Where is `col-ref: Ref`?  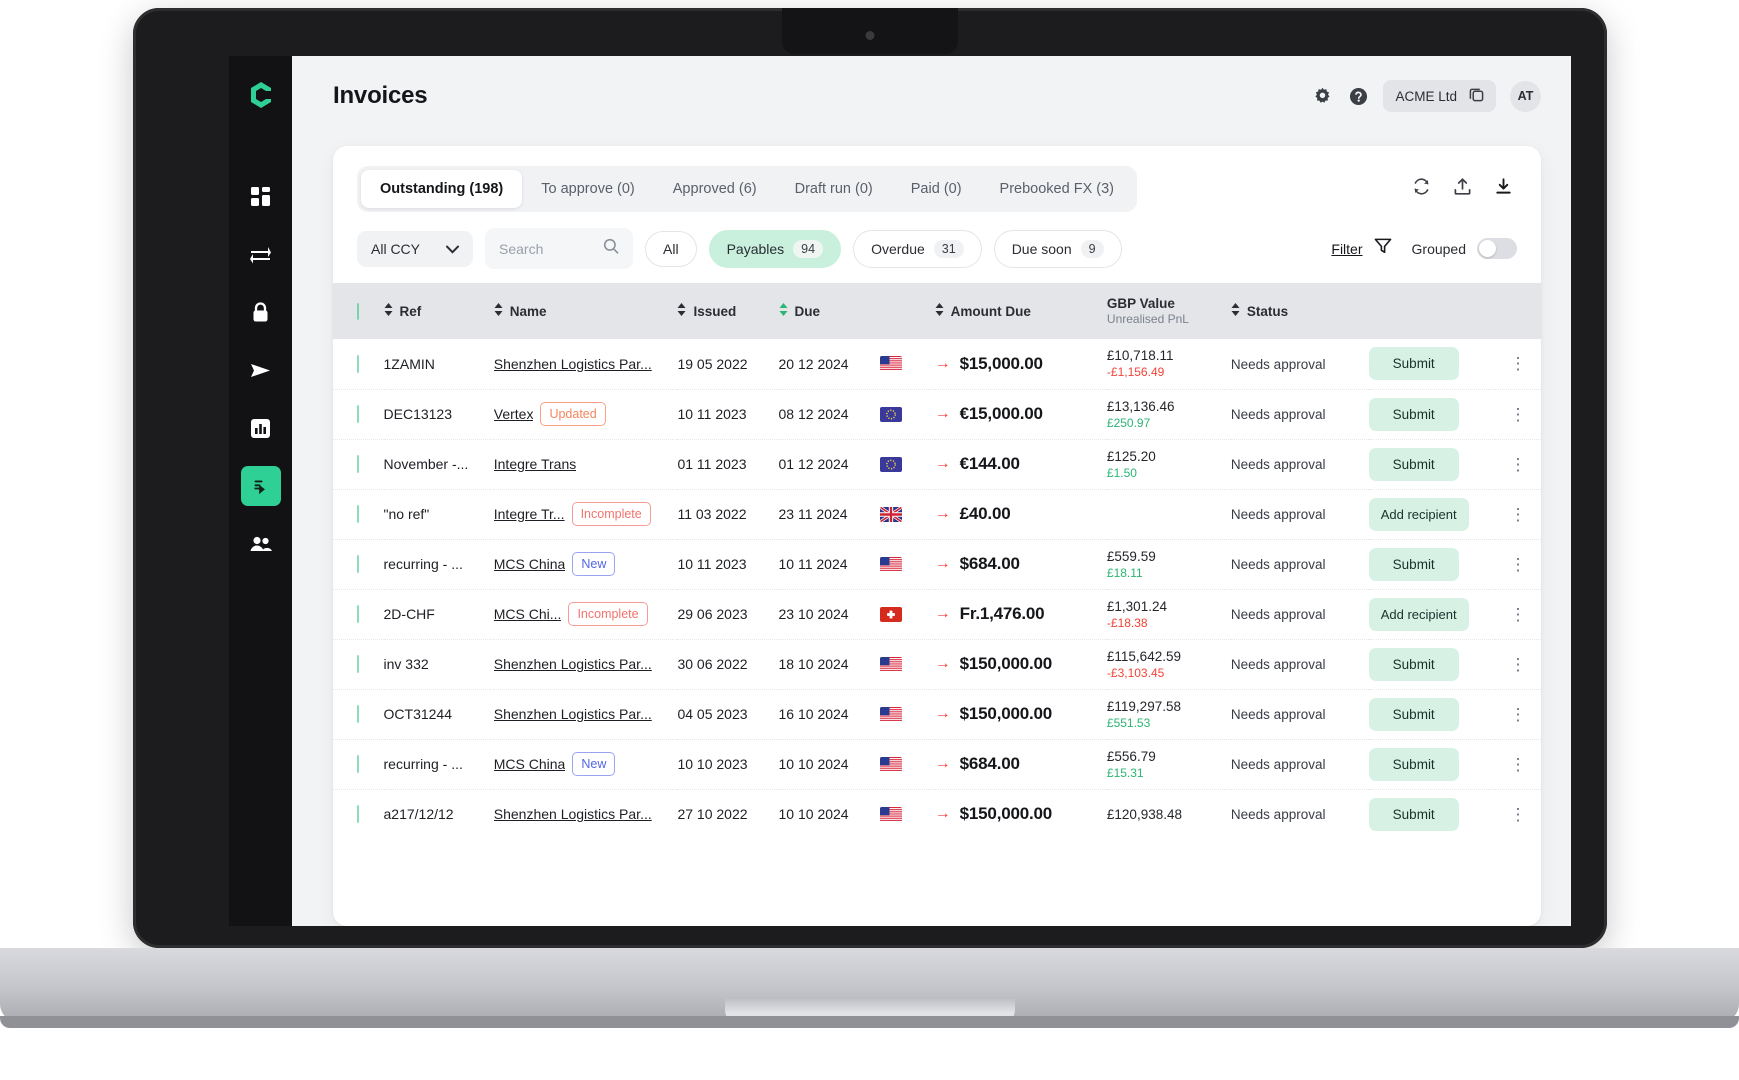 col-ref: Ref is located at coordinates (438, 311).